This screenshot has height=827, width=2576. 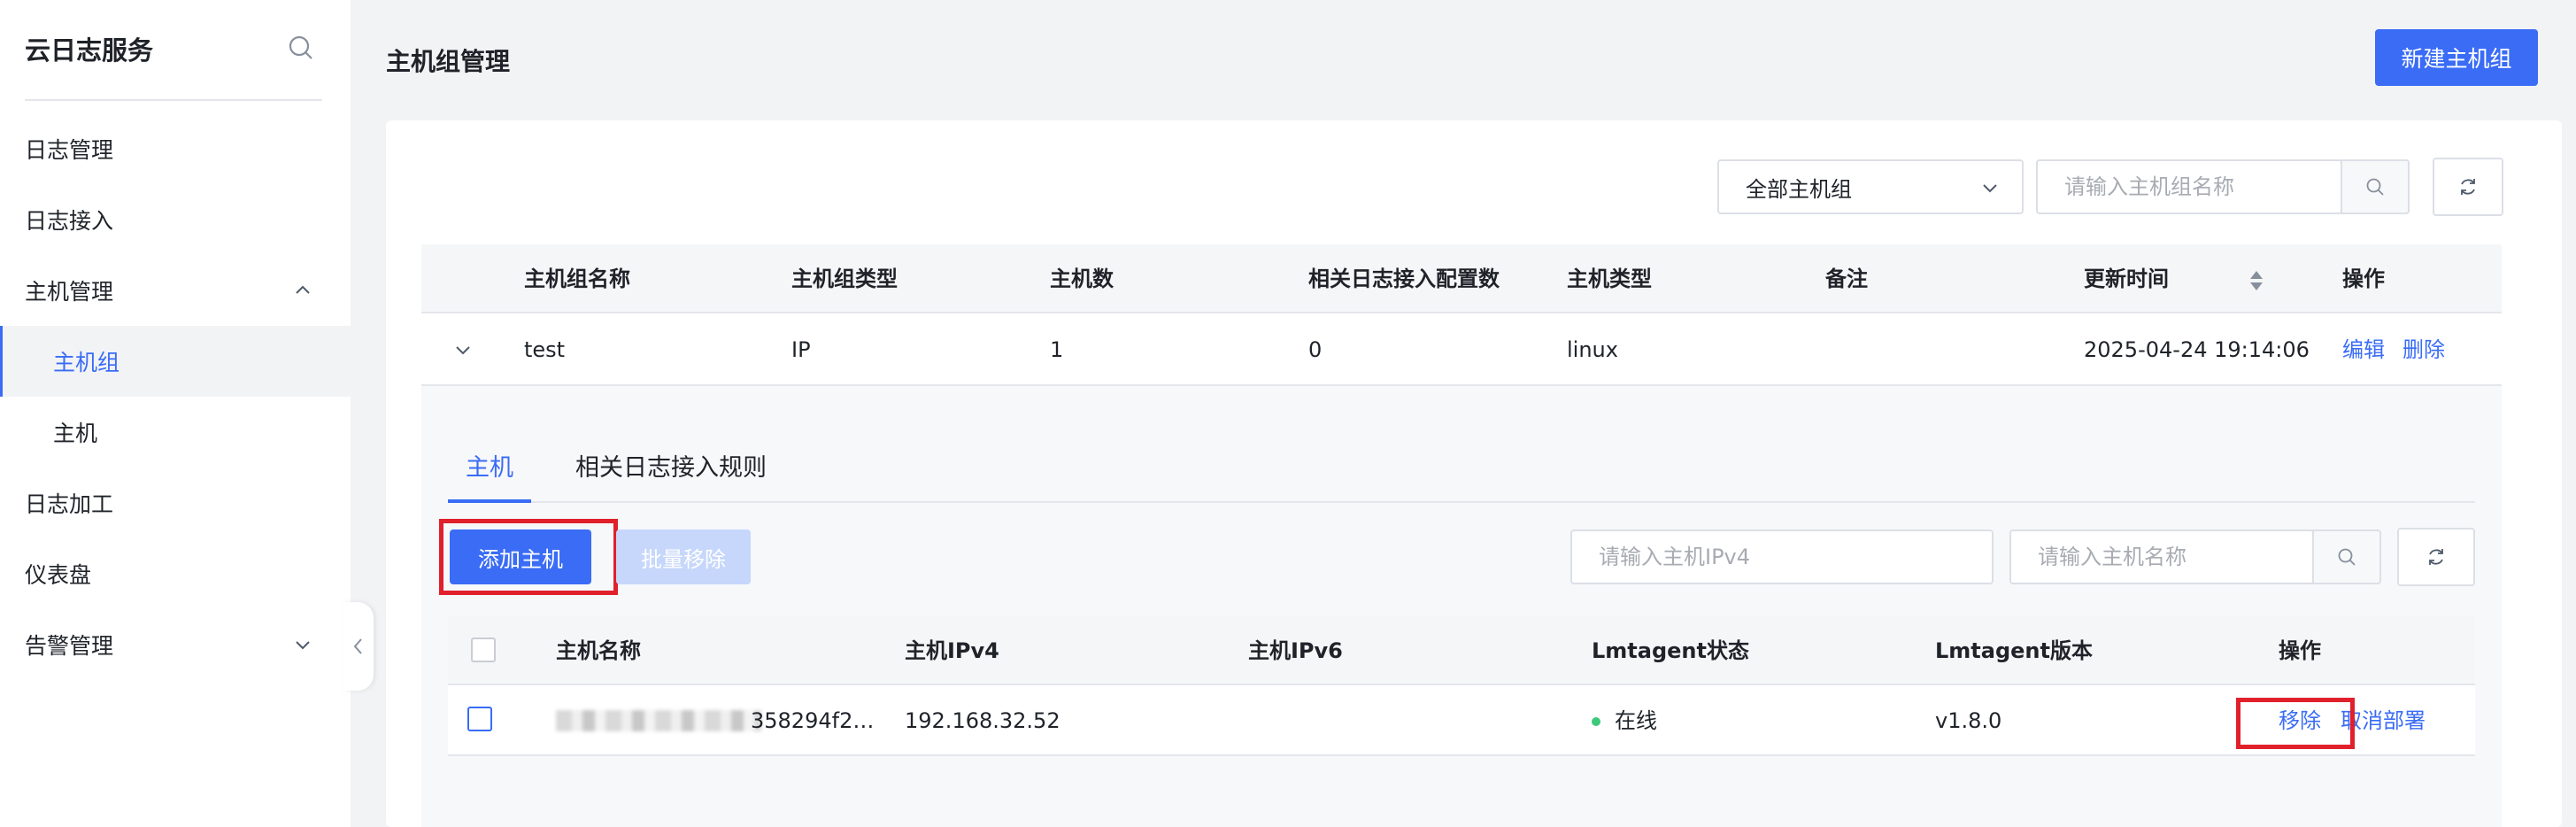 I want to click on tab-hosts: 主机, so click(x=489, y=473).